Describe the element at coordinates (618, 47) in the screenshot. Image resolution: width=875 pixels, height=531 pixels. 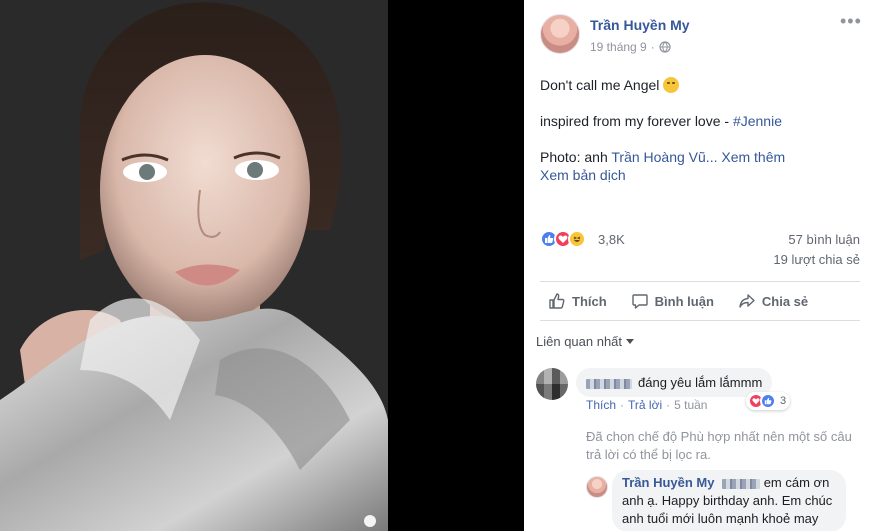
I see `post-date: 19 tháng 9` at that location.